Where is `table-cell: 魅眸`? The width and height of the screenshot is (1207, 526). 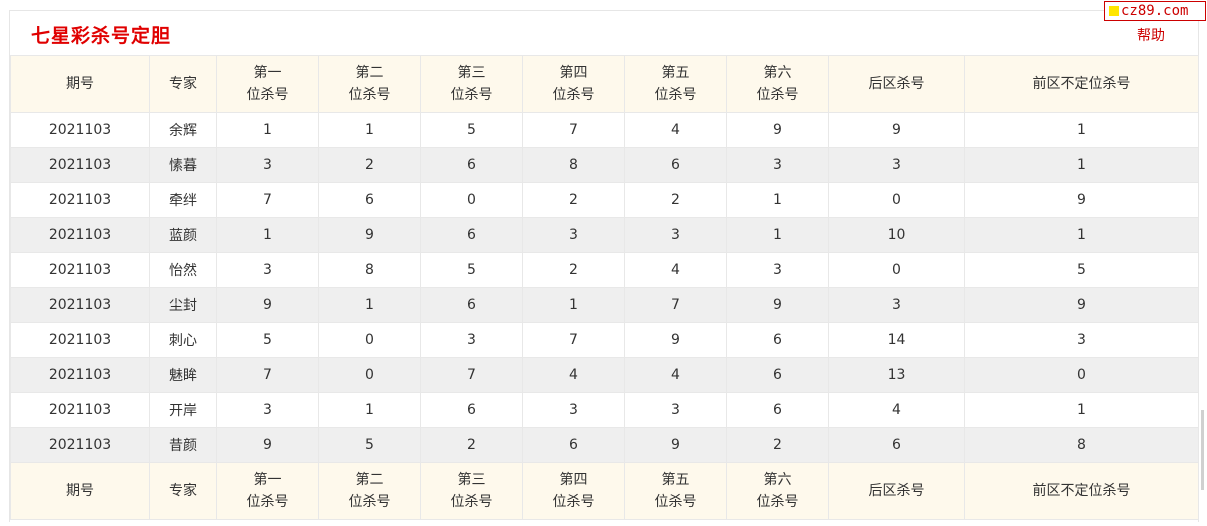 table-cell: 魅眸 is located at coordinates (183, 375).